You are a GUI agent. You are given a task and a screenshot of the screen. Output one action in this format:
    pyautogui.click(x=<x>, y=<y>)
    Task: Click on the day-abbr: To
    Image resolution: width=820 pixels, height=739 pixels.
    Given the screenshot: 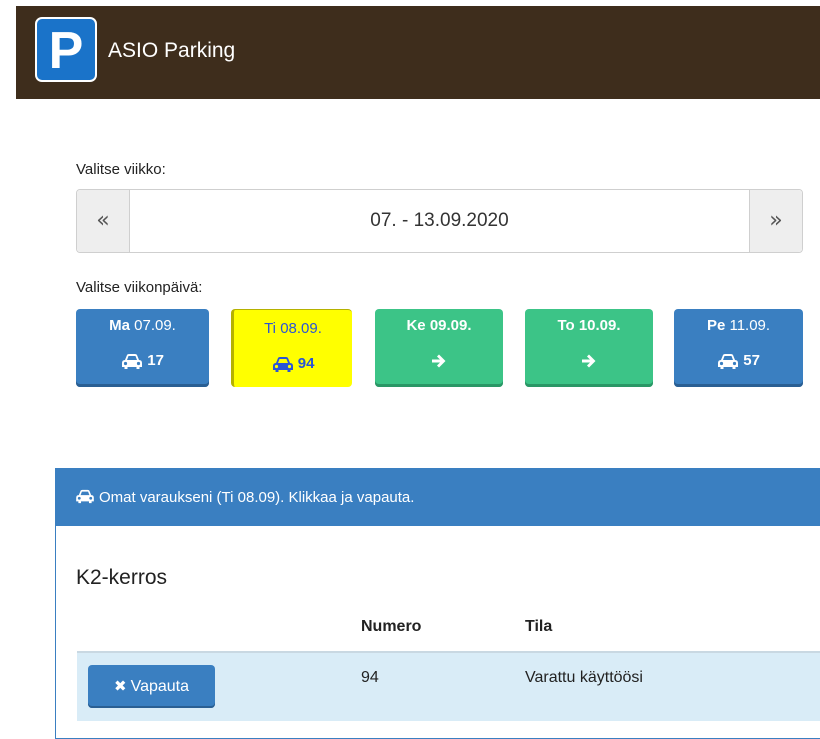 What is the action you would take?
    pyautogui.click(x=566, y=325)
    